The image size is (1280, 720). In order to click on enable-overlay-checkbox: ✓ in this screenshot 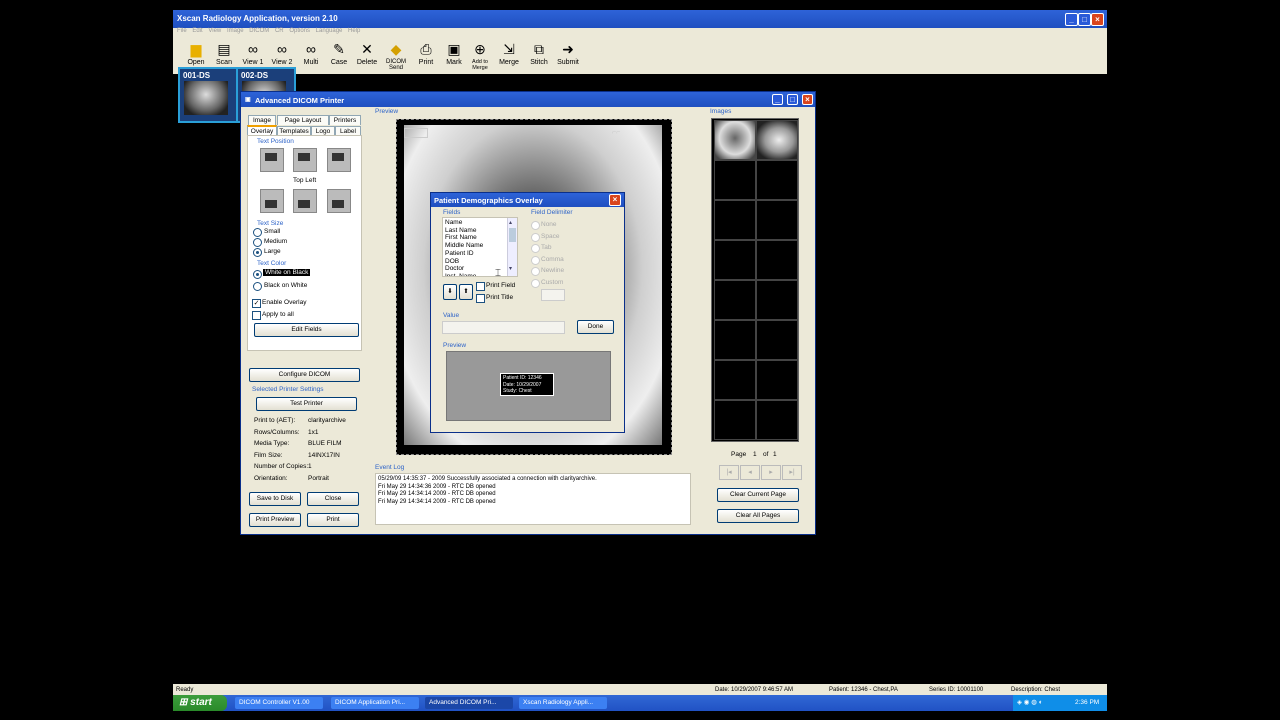, I will do `click(256, 303)`.